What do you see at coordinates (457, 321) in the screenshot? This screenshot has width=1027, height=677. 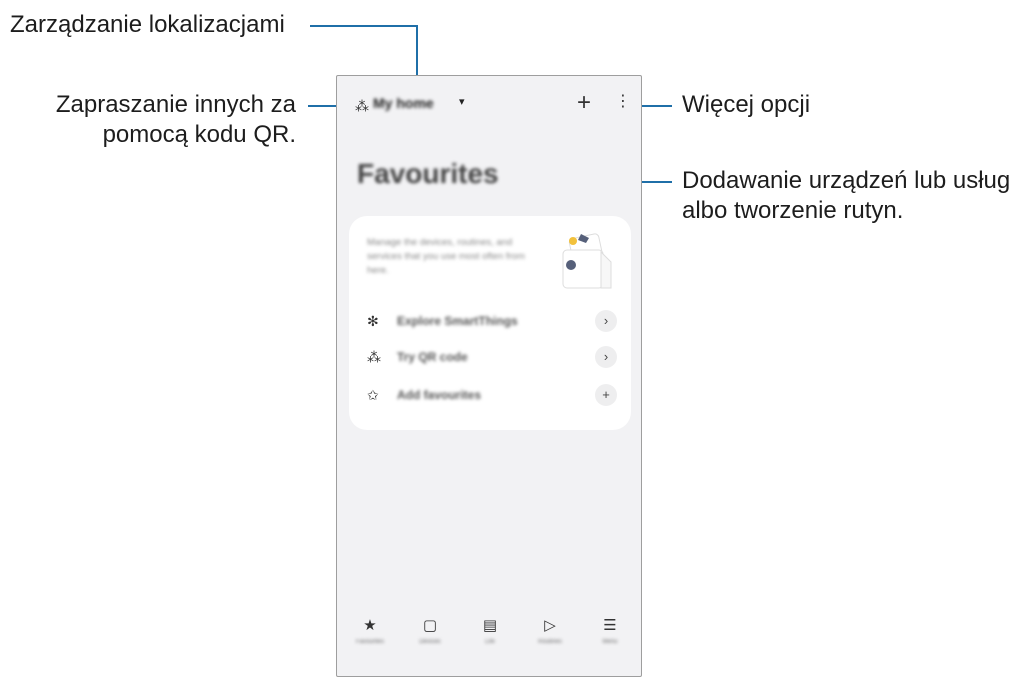 I see `item-label: Explore SmartThings` at bounding box center [457, 321].